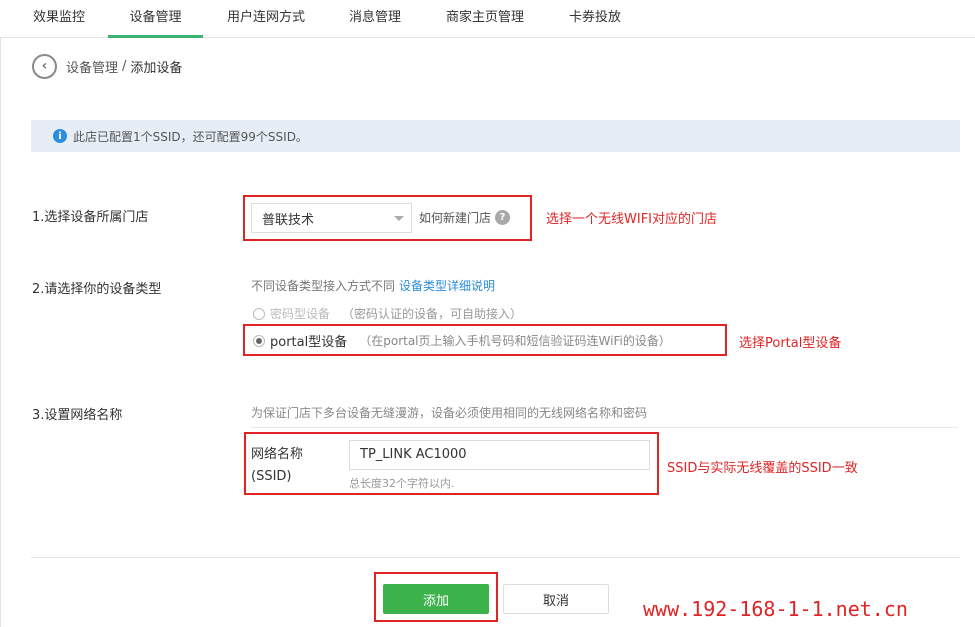  What do you see at coordinates (59, 19) in the screenshot?
I see `tab-effect-monitor: 效果监控` at bounding box center [59, 19].